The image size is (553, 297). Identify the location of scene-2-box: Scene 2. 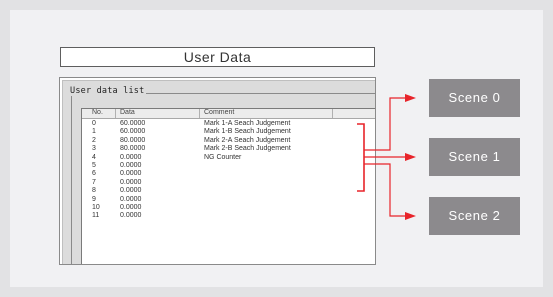
(474, 216).